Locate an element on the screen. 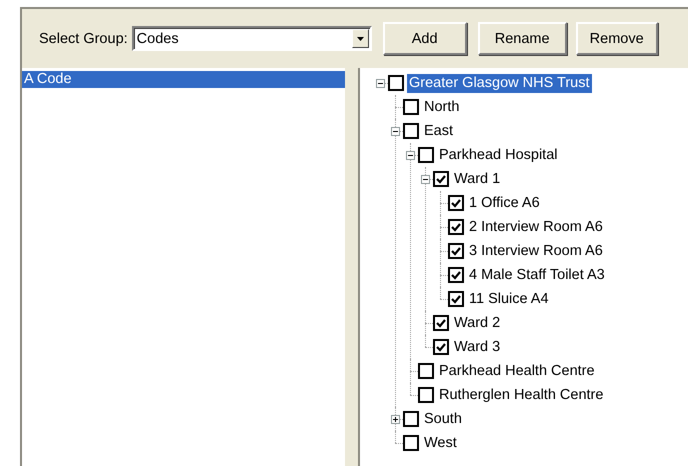 Image resolution: width=688 pixels, height=466 pixels. select-group-label: Select Group: is located at coordinates (83, 38).